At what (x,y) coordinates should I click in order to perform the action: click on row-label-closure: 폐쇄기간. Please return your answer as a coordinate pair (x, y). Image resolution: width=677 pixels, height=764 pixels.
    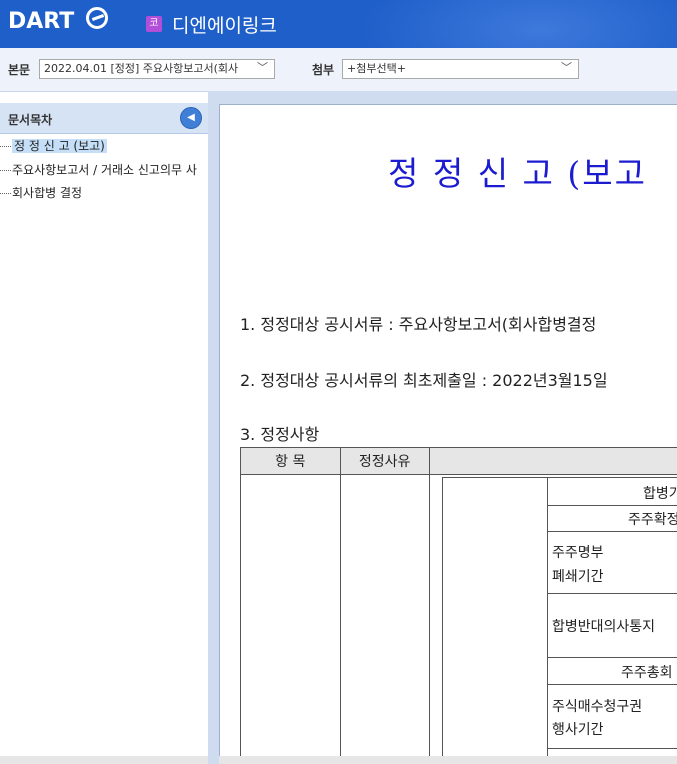
    Looking at the image, I should click on (578, 577).